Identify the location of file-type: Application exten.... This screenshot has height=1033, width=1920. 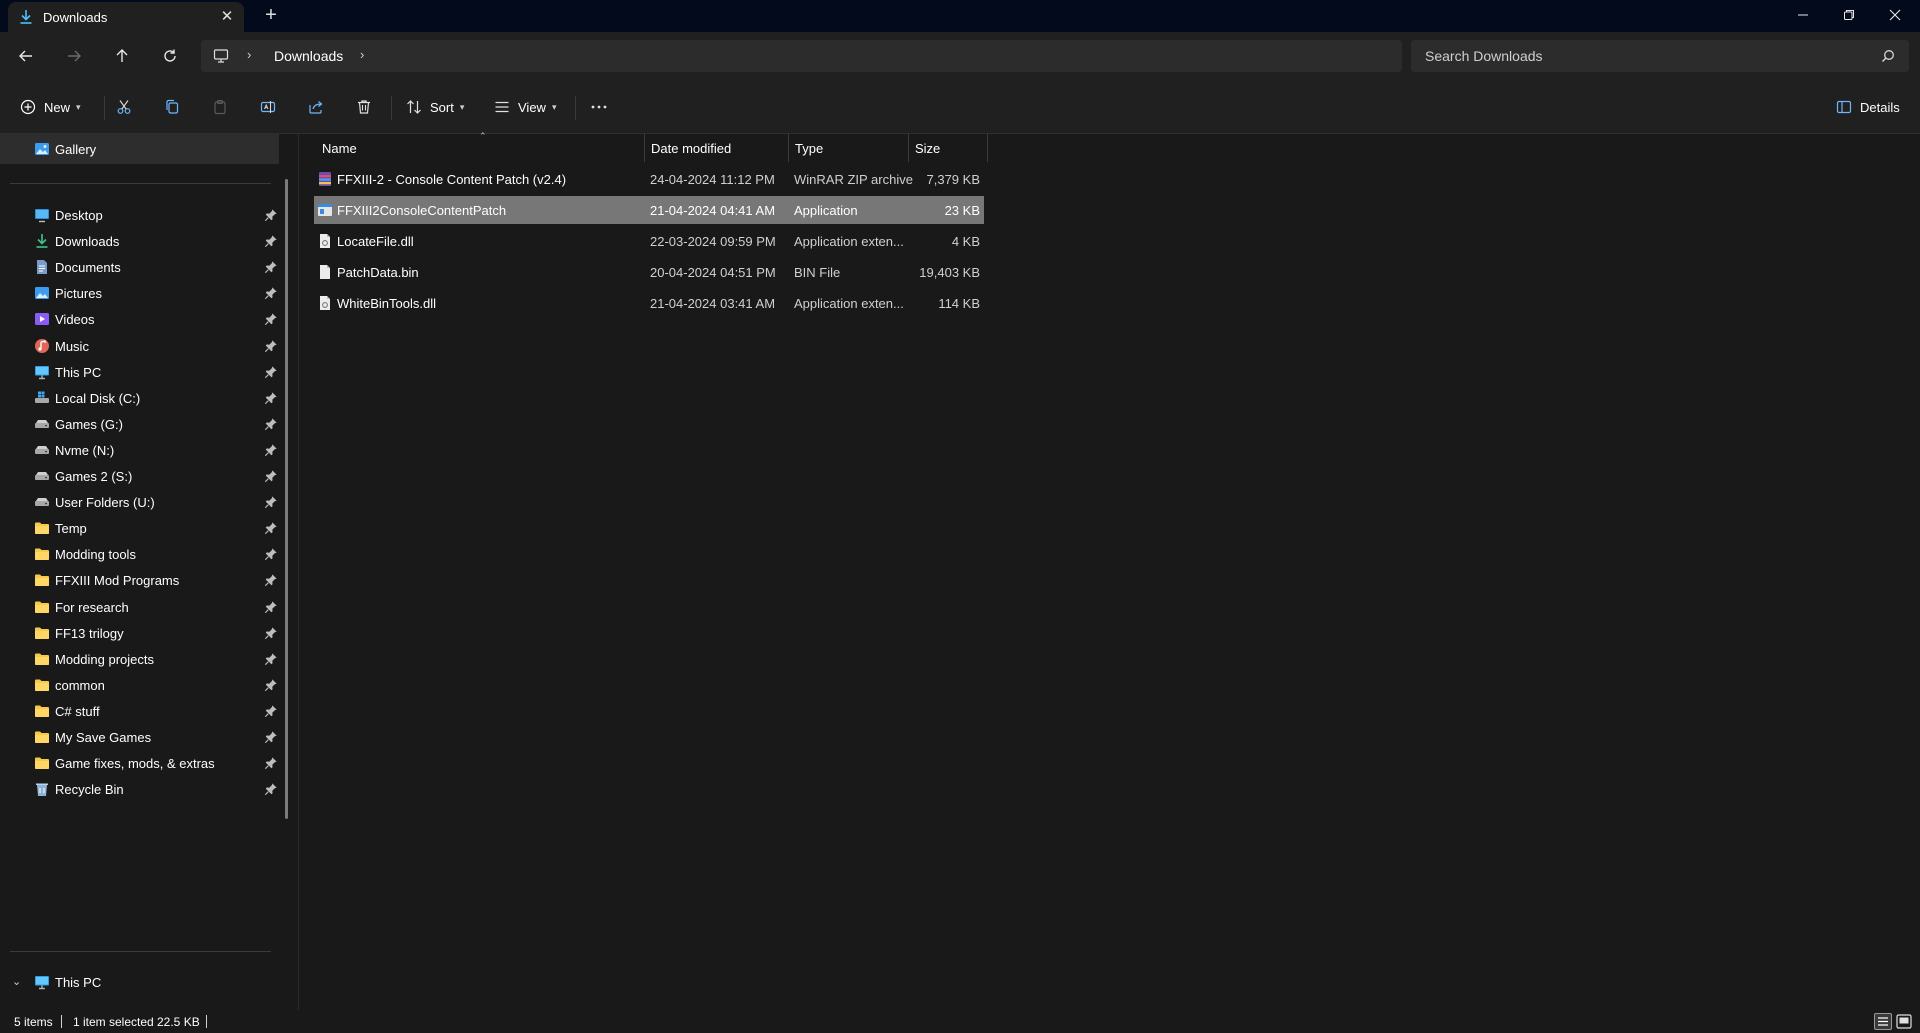
(849, 241).